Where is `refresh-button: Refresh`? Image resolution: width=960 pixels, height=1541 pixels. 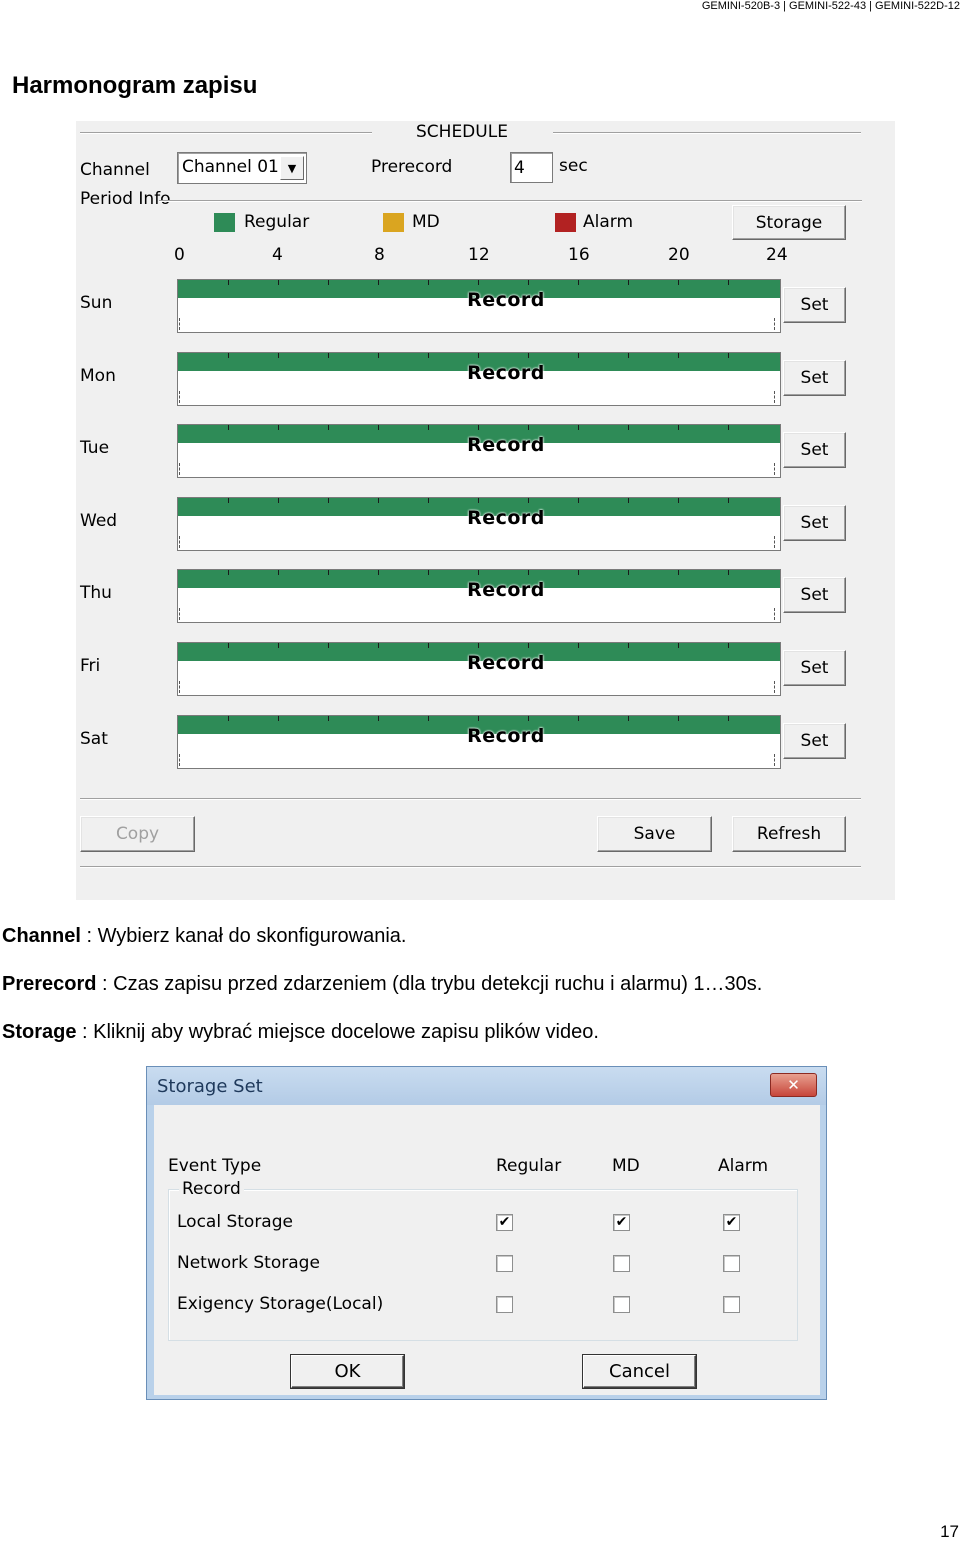
refresh-button: Refresh is located at coordinates (789, 834).